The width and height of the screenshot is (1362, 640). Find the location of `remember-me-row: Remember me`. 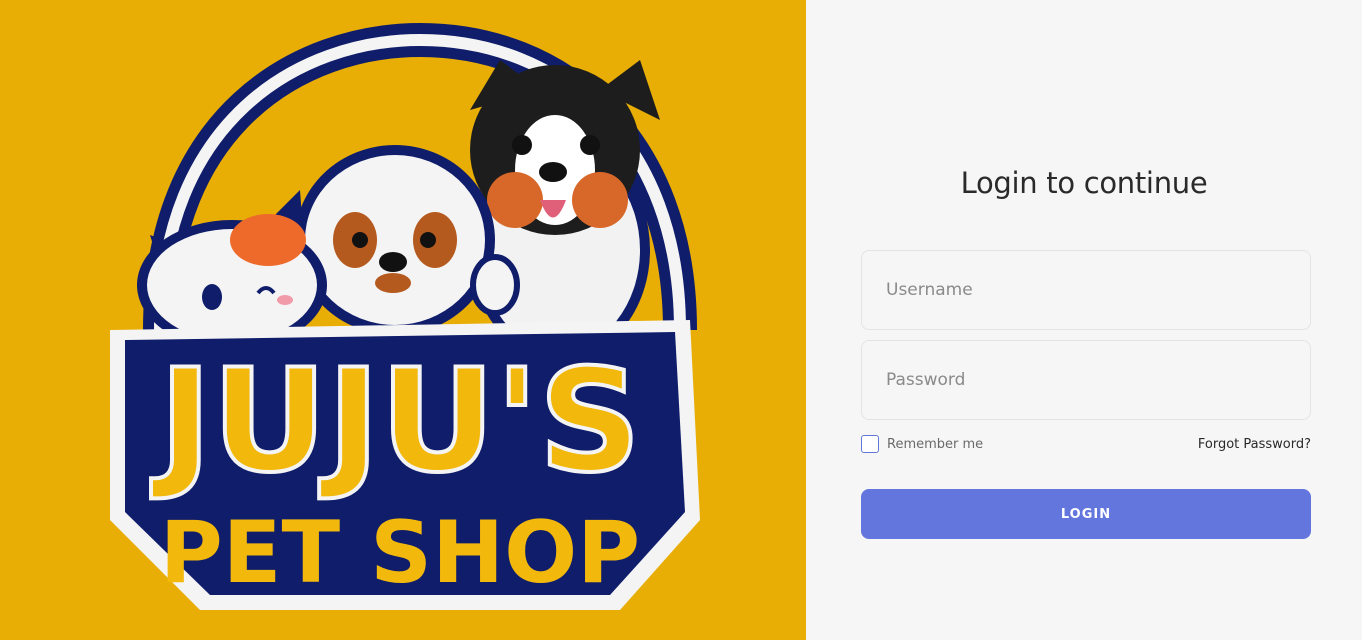

remember-me-row: Remember me is located at coordinates (922, 444).